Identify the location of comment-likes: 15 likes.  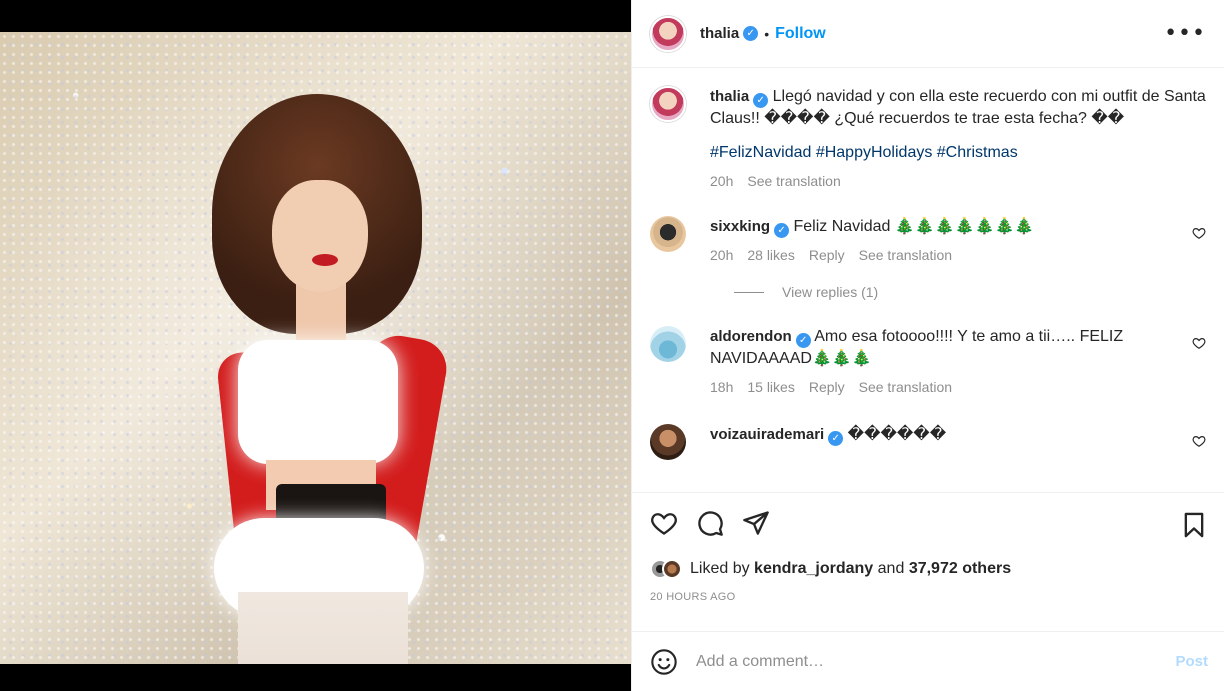
(770, 387).